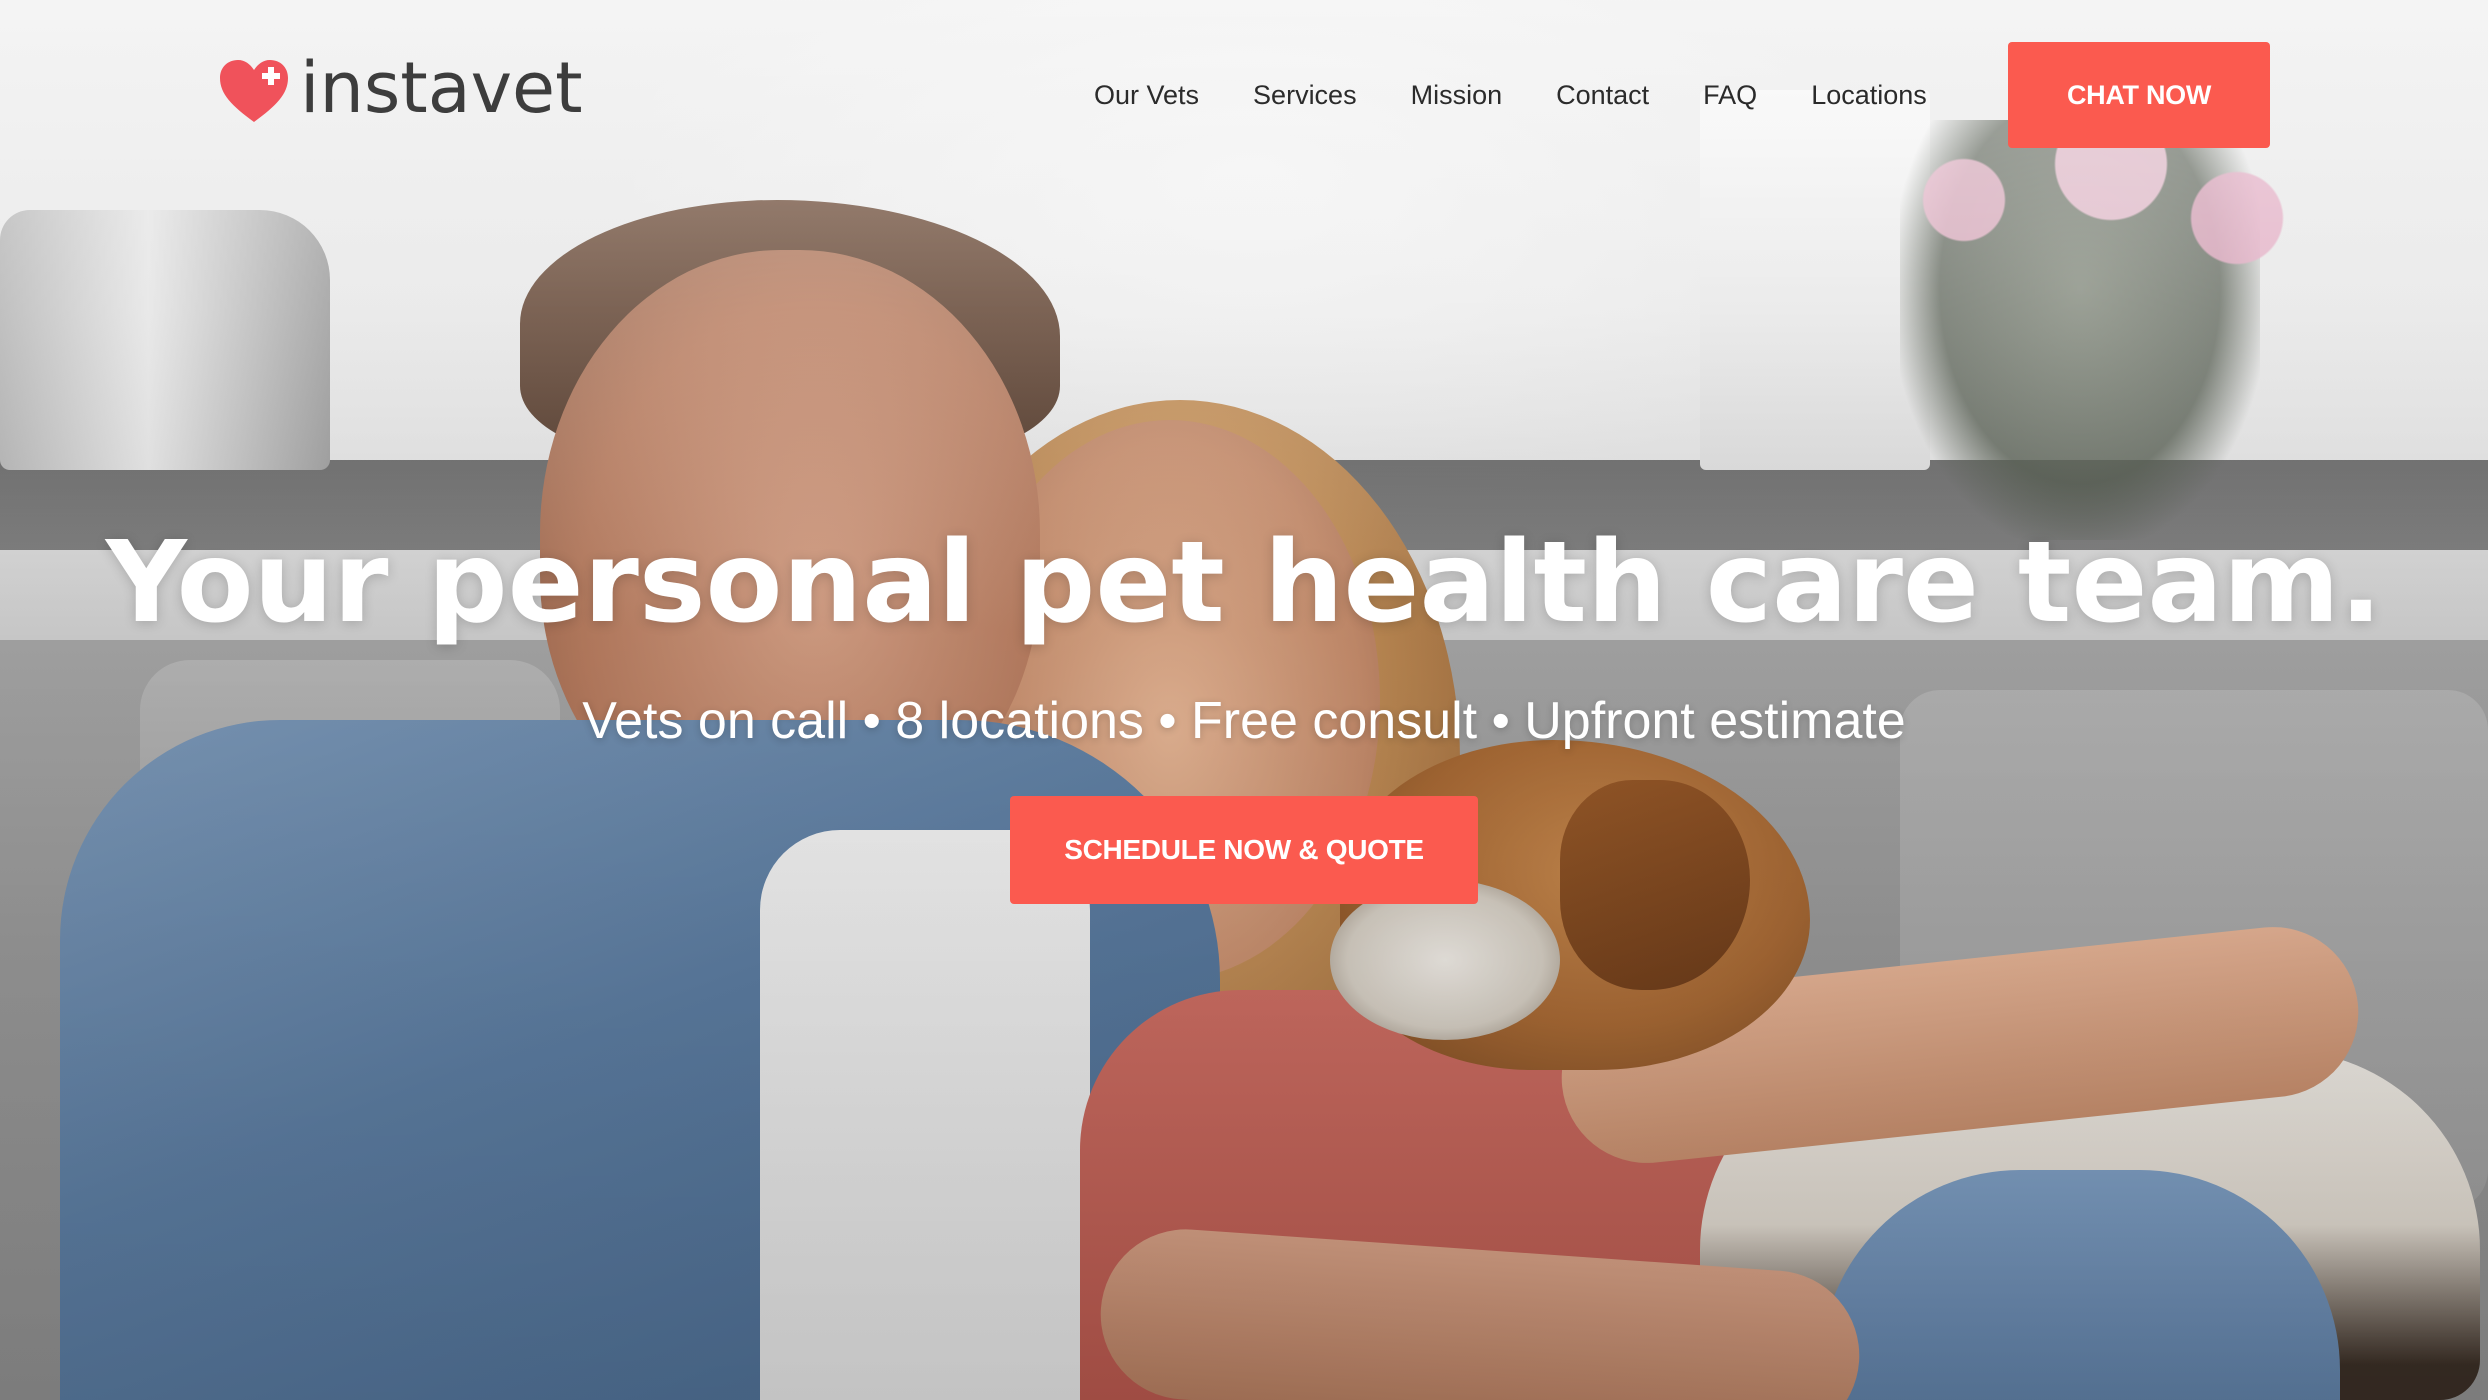 Image resolution: width=2488 pixels, height=1400 pixels. I want to click on chat-now-button: CHAT NOW, so click(2139, 95).